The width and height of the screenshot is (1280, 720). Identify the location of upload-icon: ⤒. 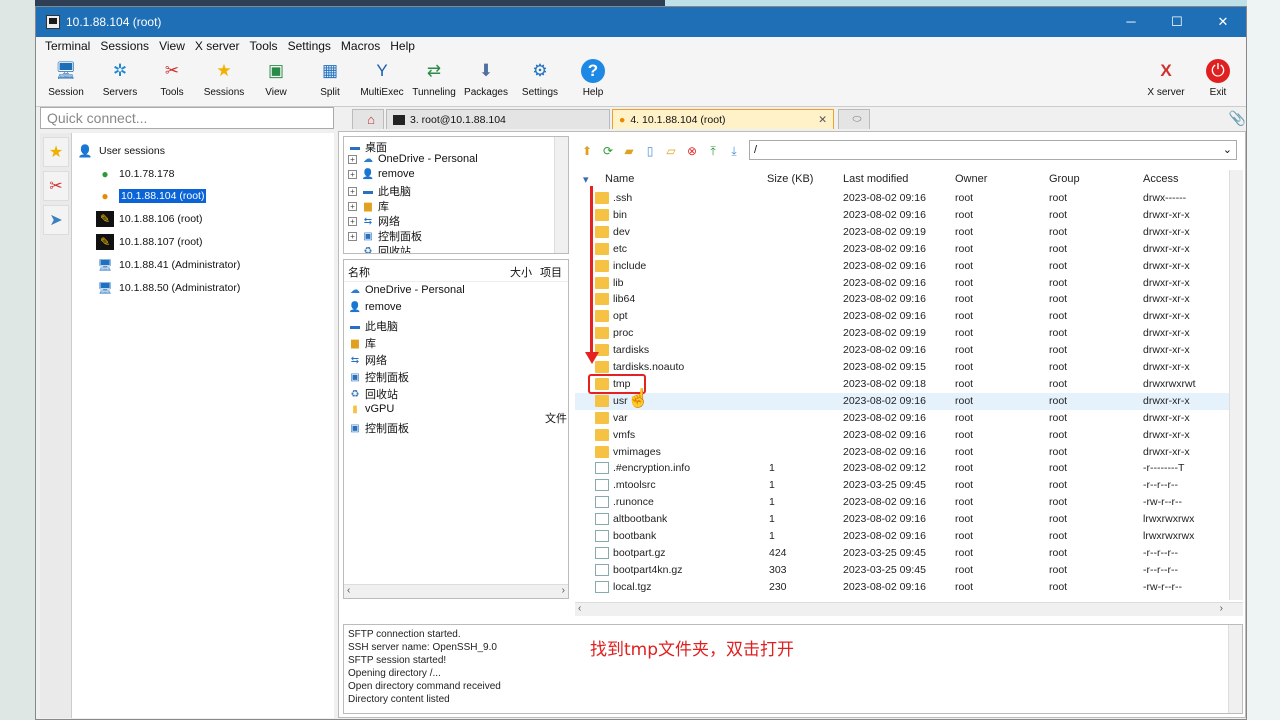
(713, 151).